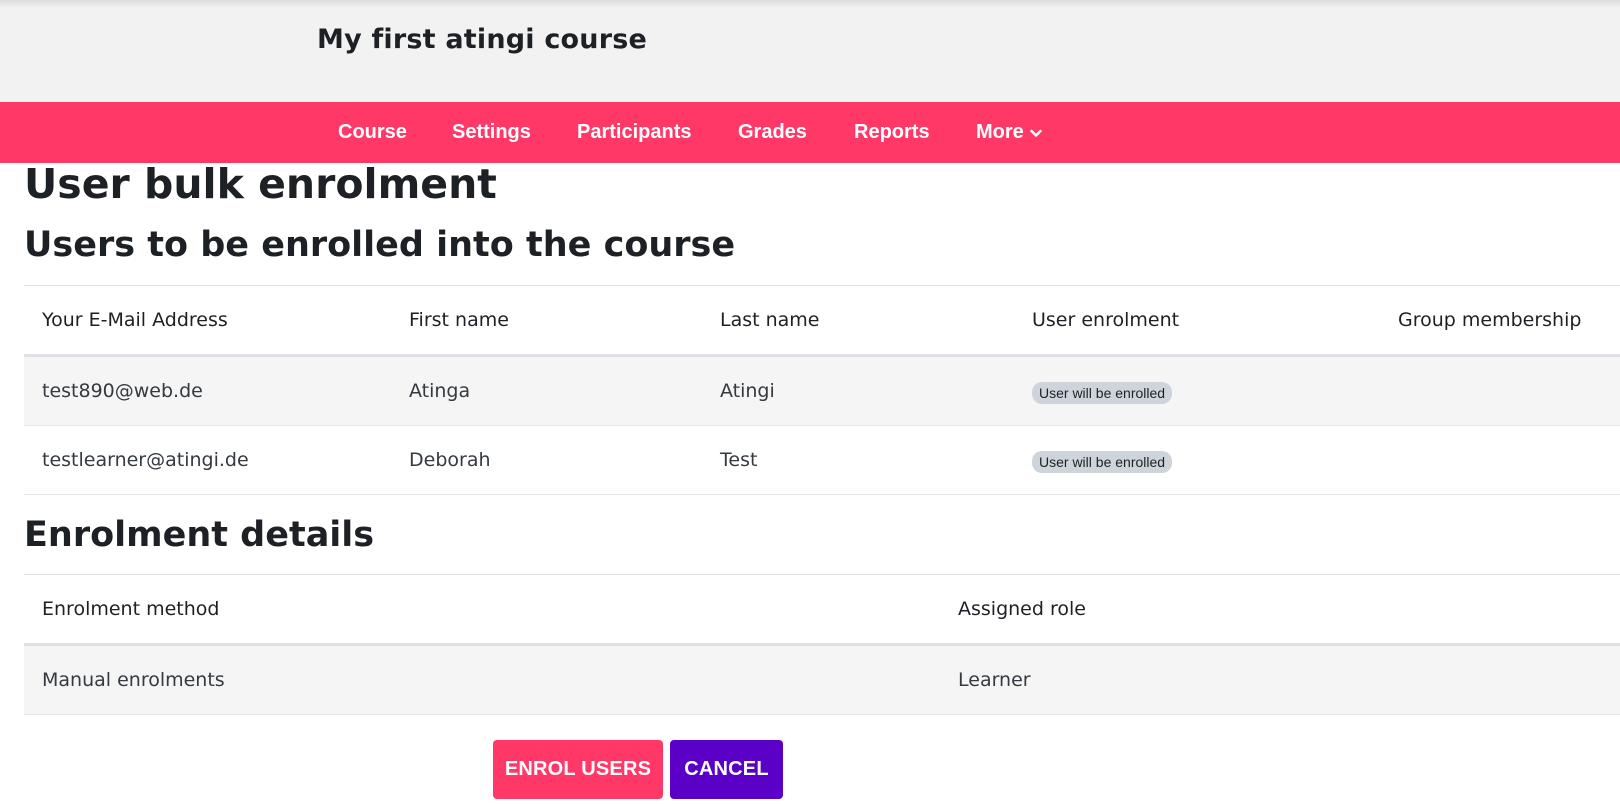 The image size is (1620, 804). What do you see at coordinates (822, 680) in the screenshot?
I see `table-row: Manual enrolments Learner` at bounding box center [822, 680].